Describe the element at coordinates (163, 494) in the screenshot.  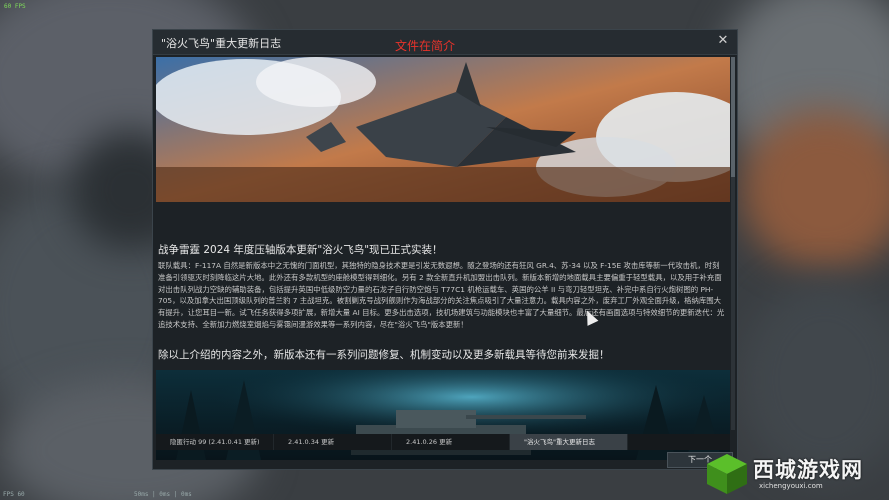
I see `network-stats: 50ms | 0ms | 0ms` at that location.